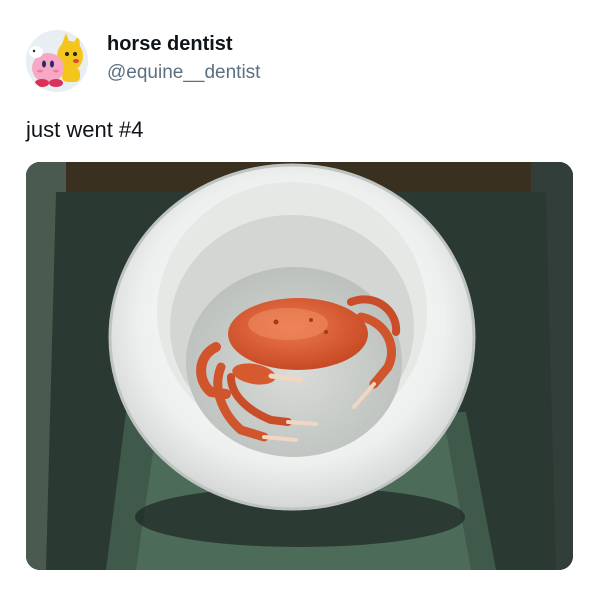 This screenshot has width=599, height=599. I want to click on display-name: horse dentist, so click(170, 44).